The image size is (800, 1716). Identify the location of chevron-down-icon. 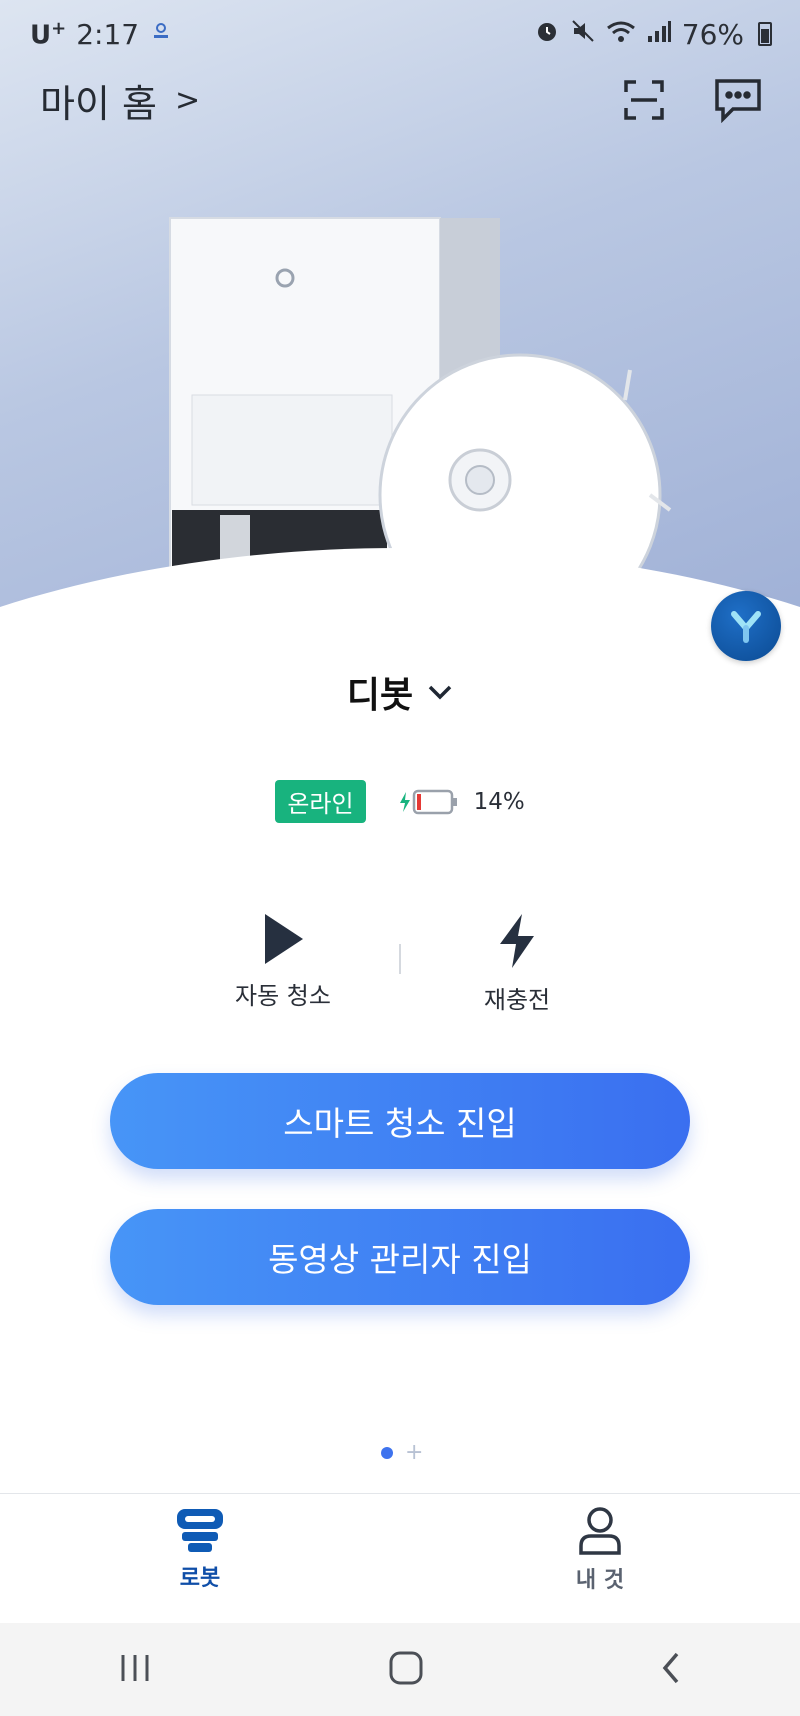
(440, 692).